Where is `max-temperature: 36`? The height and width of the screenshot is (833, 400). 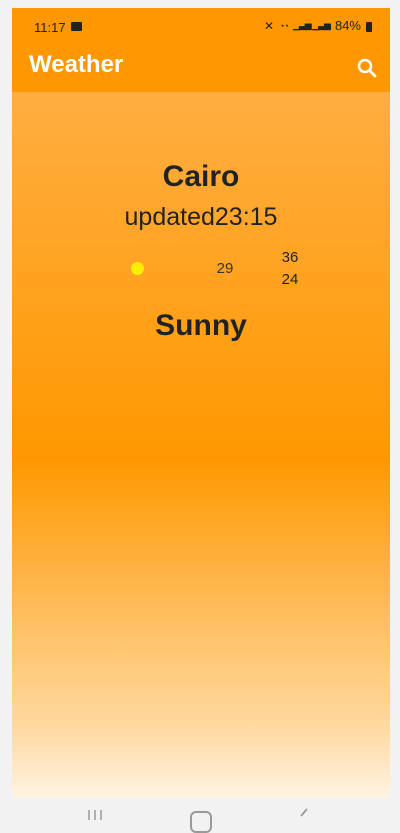 max-temperature: 36 is located at coordinates (290, 257).